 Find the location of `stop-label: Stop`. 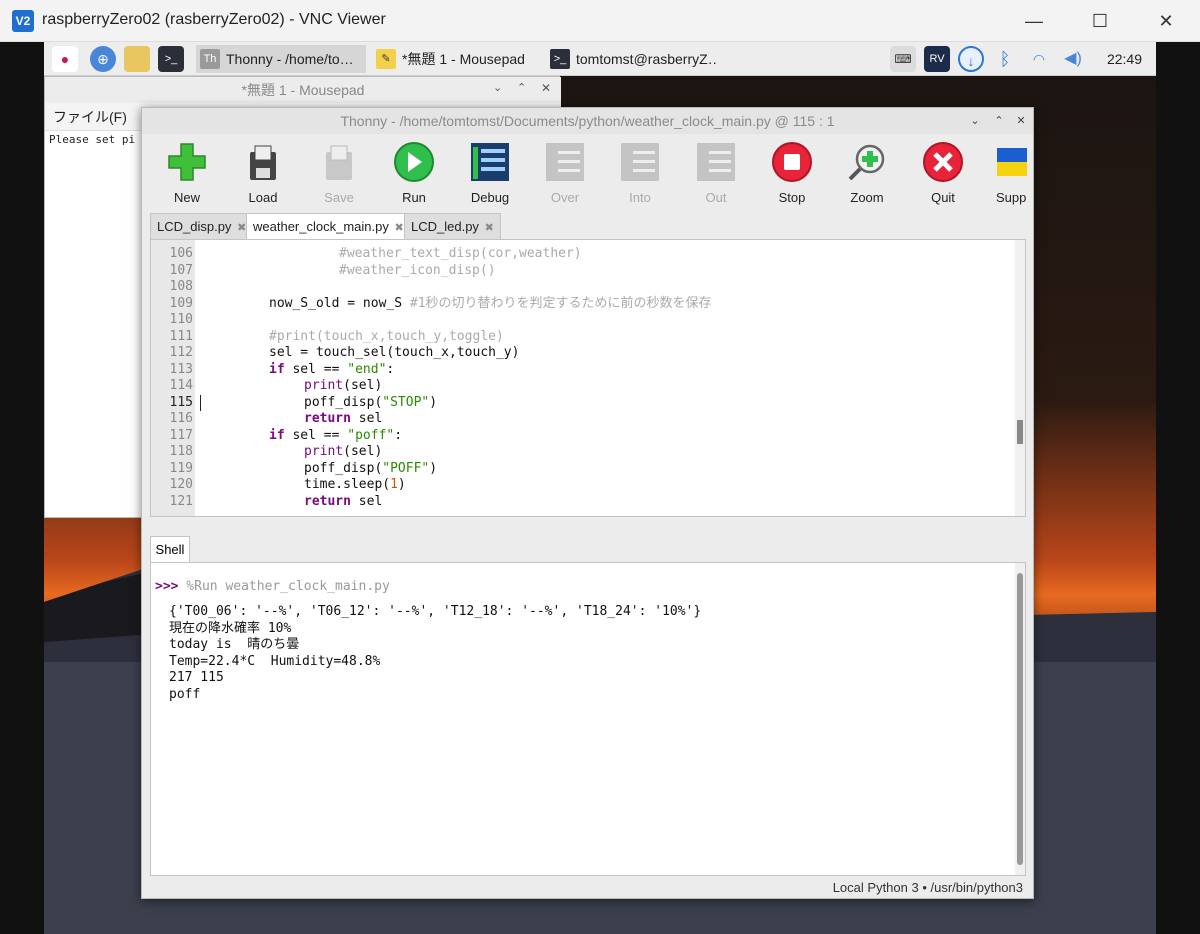

stop-label: Stop is located at coordinates (792, 197).